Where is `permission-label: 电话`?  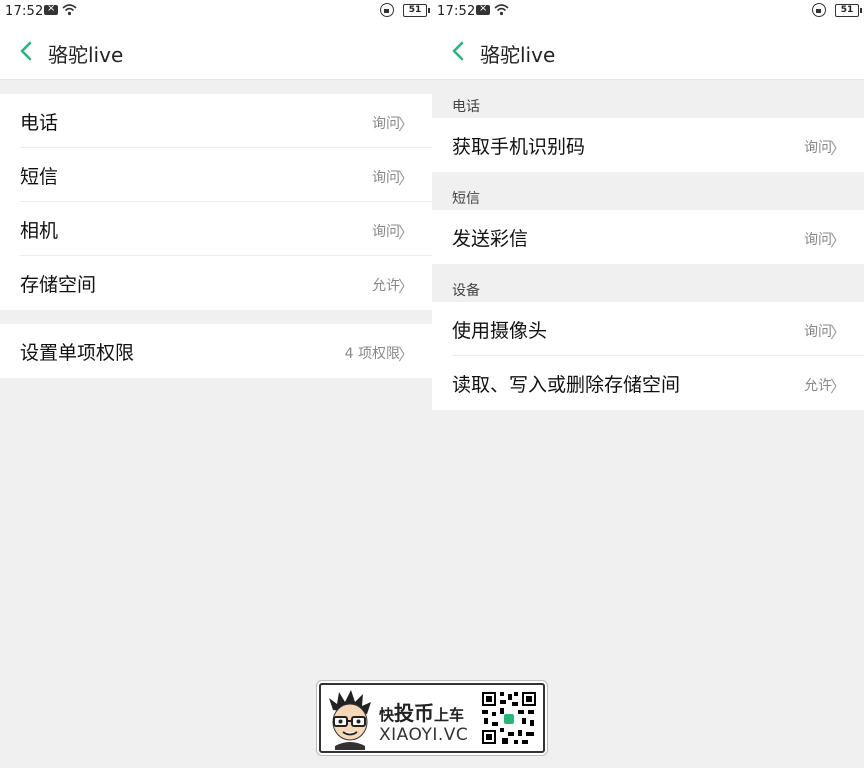 permission-label: 电话 is located at coordinates (39, 123).